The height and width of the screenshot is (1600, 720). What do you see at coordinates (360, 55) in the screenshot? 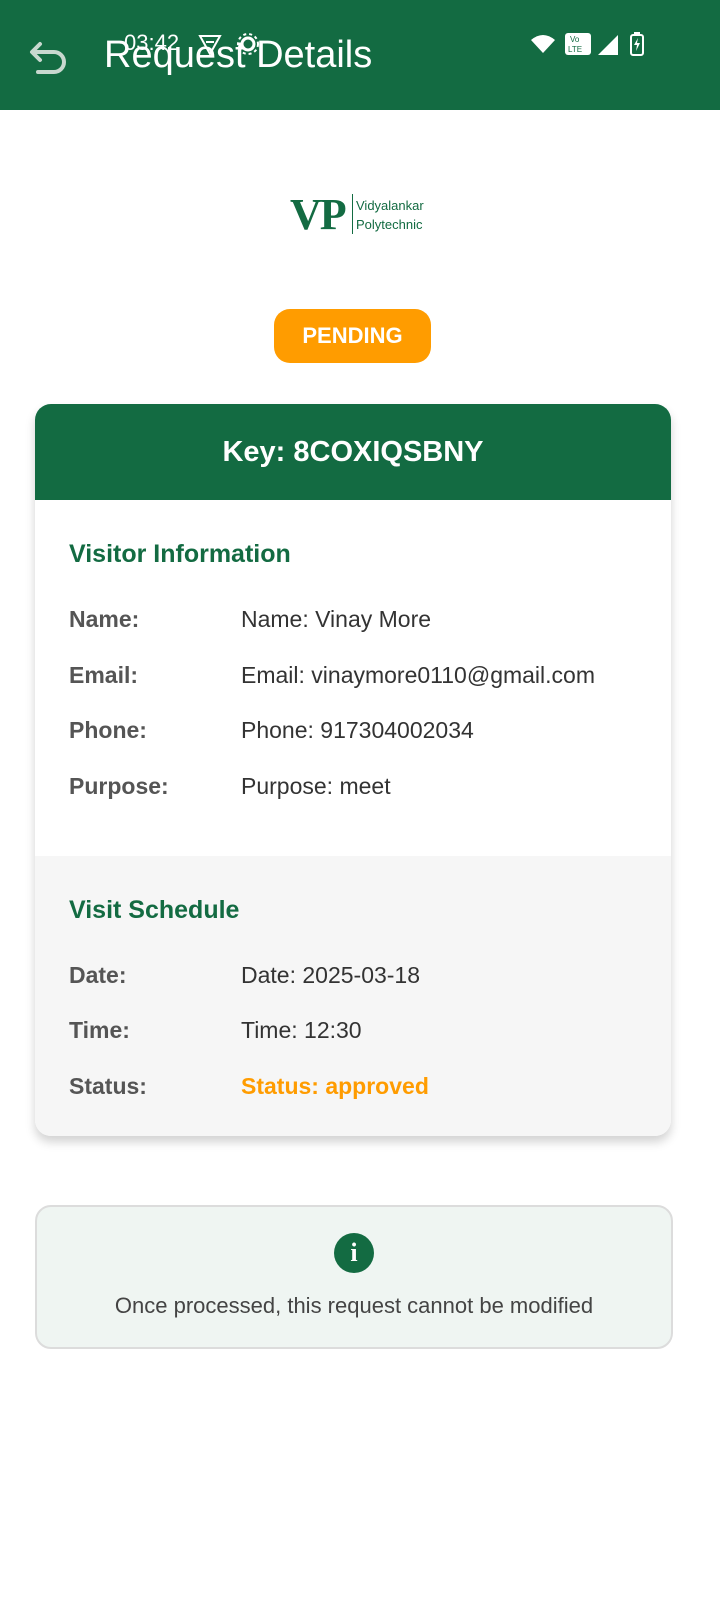
I see `app-bar: Request Details 03:42 Vo LTE` at bounding box center [360, 55].